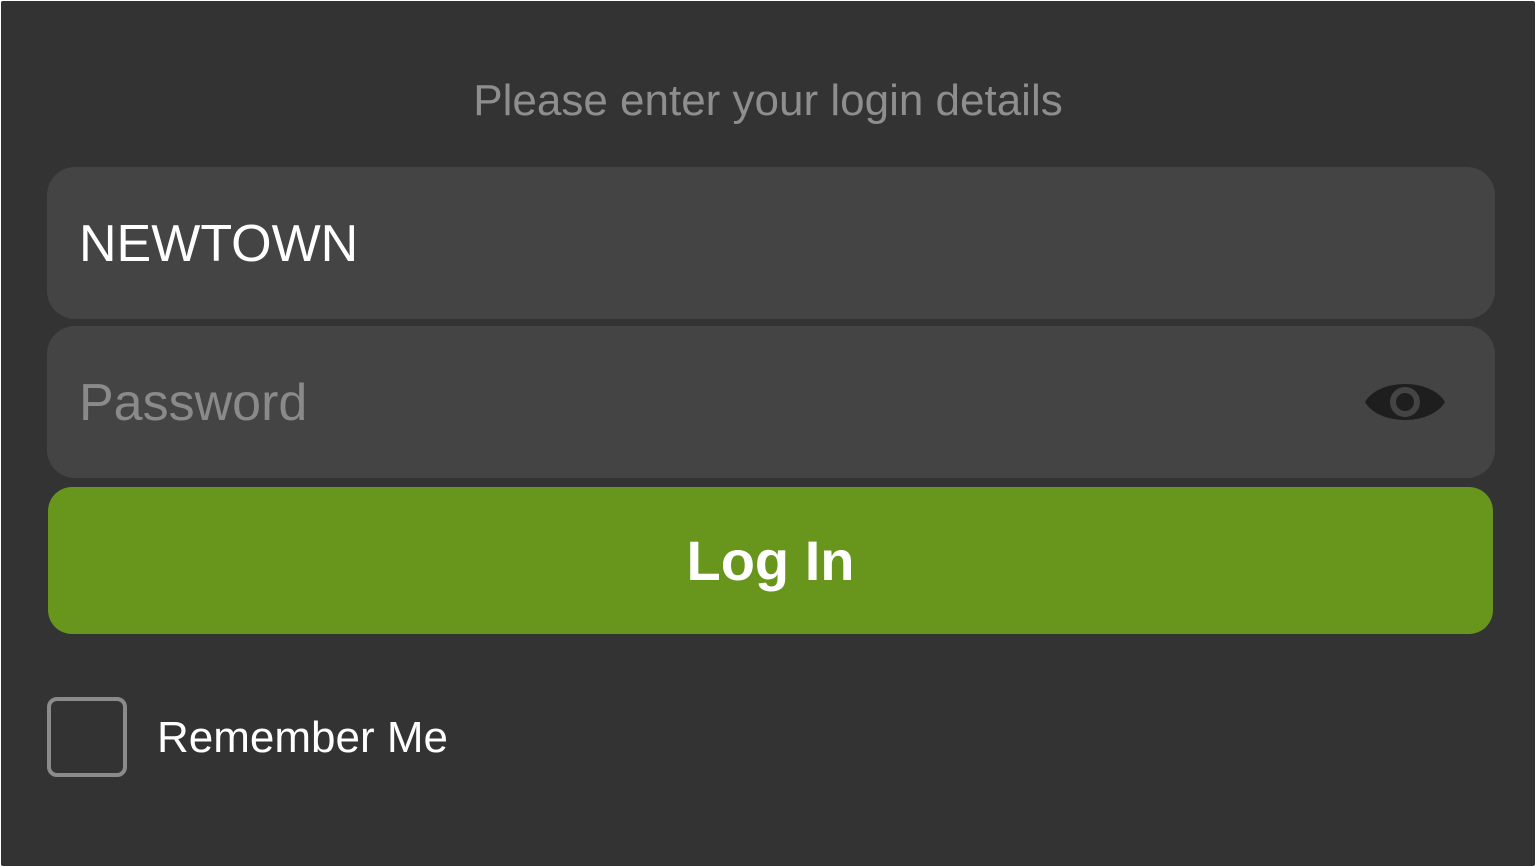 This screenshot has width=1536, height=867. What do you see at coordinates (219, 244) in the screenshot?
I see `username-value: NEWTOWN` at bounding box center [219, 244].